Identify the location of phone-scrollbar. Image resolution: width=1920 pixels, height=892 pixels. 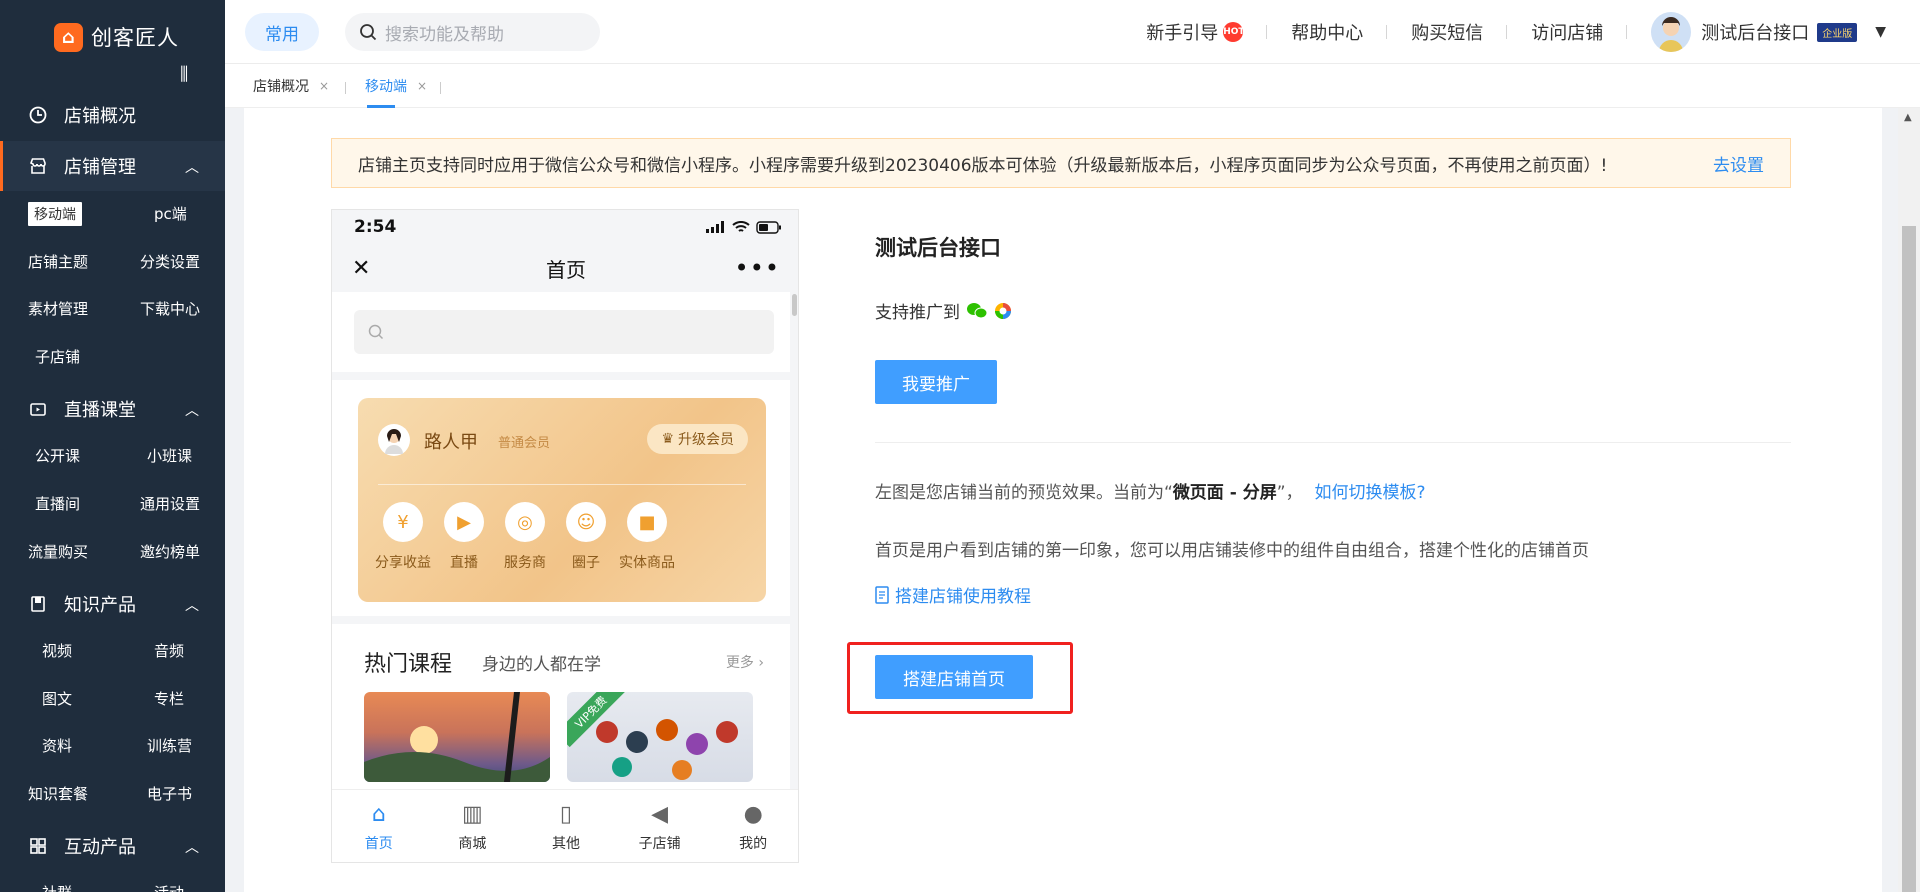
(794, 540).